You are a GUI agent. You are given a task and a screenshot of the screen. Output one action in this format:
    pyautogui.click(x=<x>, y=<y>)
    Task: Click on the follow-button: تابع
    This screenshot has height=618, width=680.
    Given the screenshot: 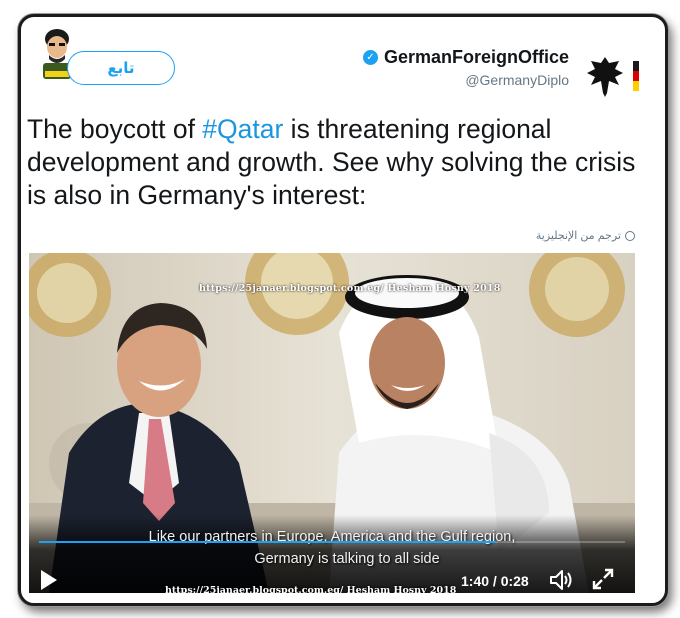 What is the action you would take?
    pyautogui.click(x=121, y=68)
    